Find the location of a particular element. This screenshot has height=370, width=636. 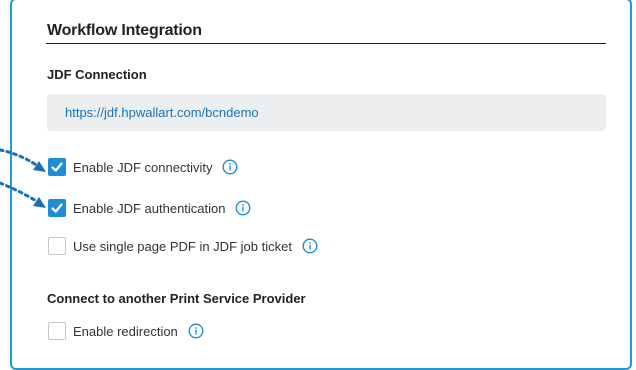

enable-redirection-label: Enable redirection is located at coordinates (125, 331).